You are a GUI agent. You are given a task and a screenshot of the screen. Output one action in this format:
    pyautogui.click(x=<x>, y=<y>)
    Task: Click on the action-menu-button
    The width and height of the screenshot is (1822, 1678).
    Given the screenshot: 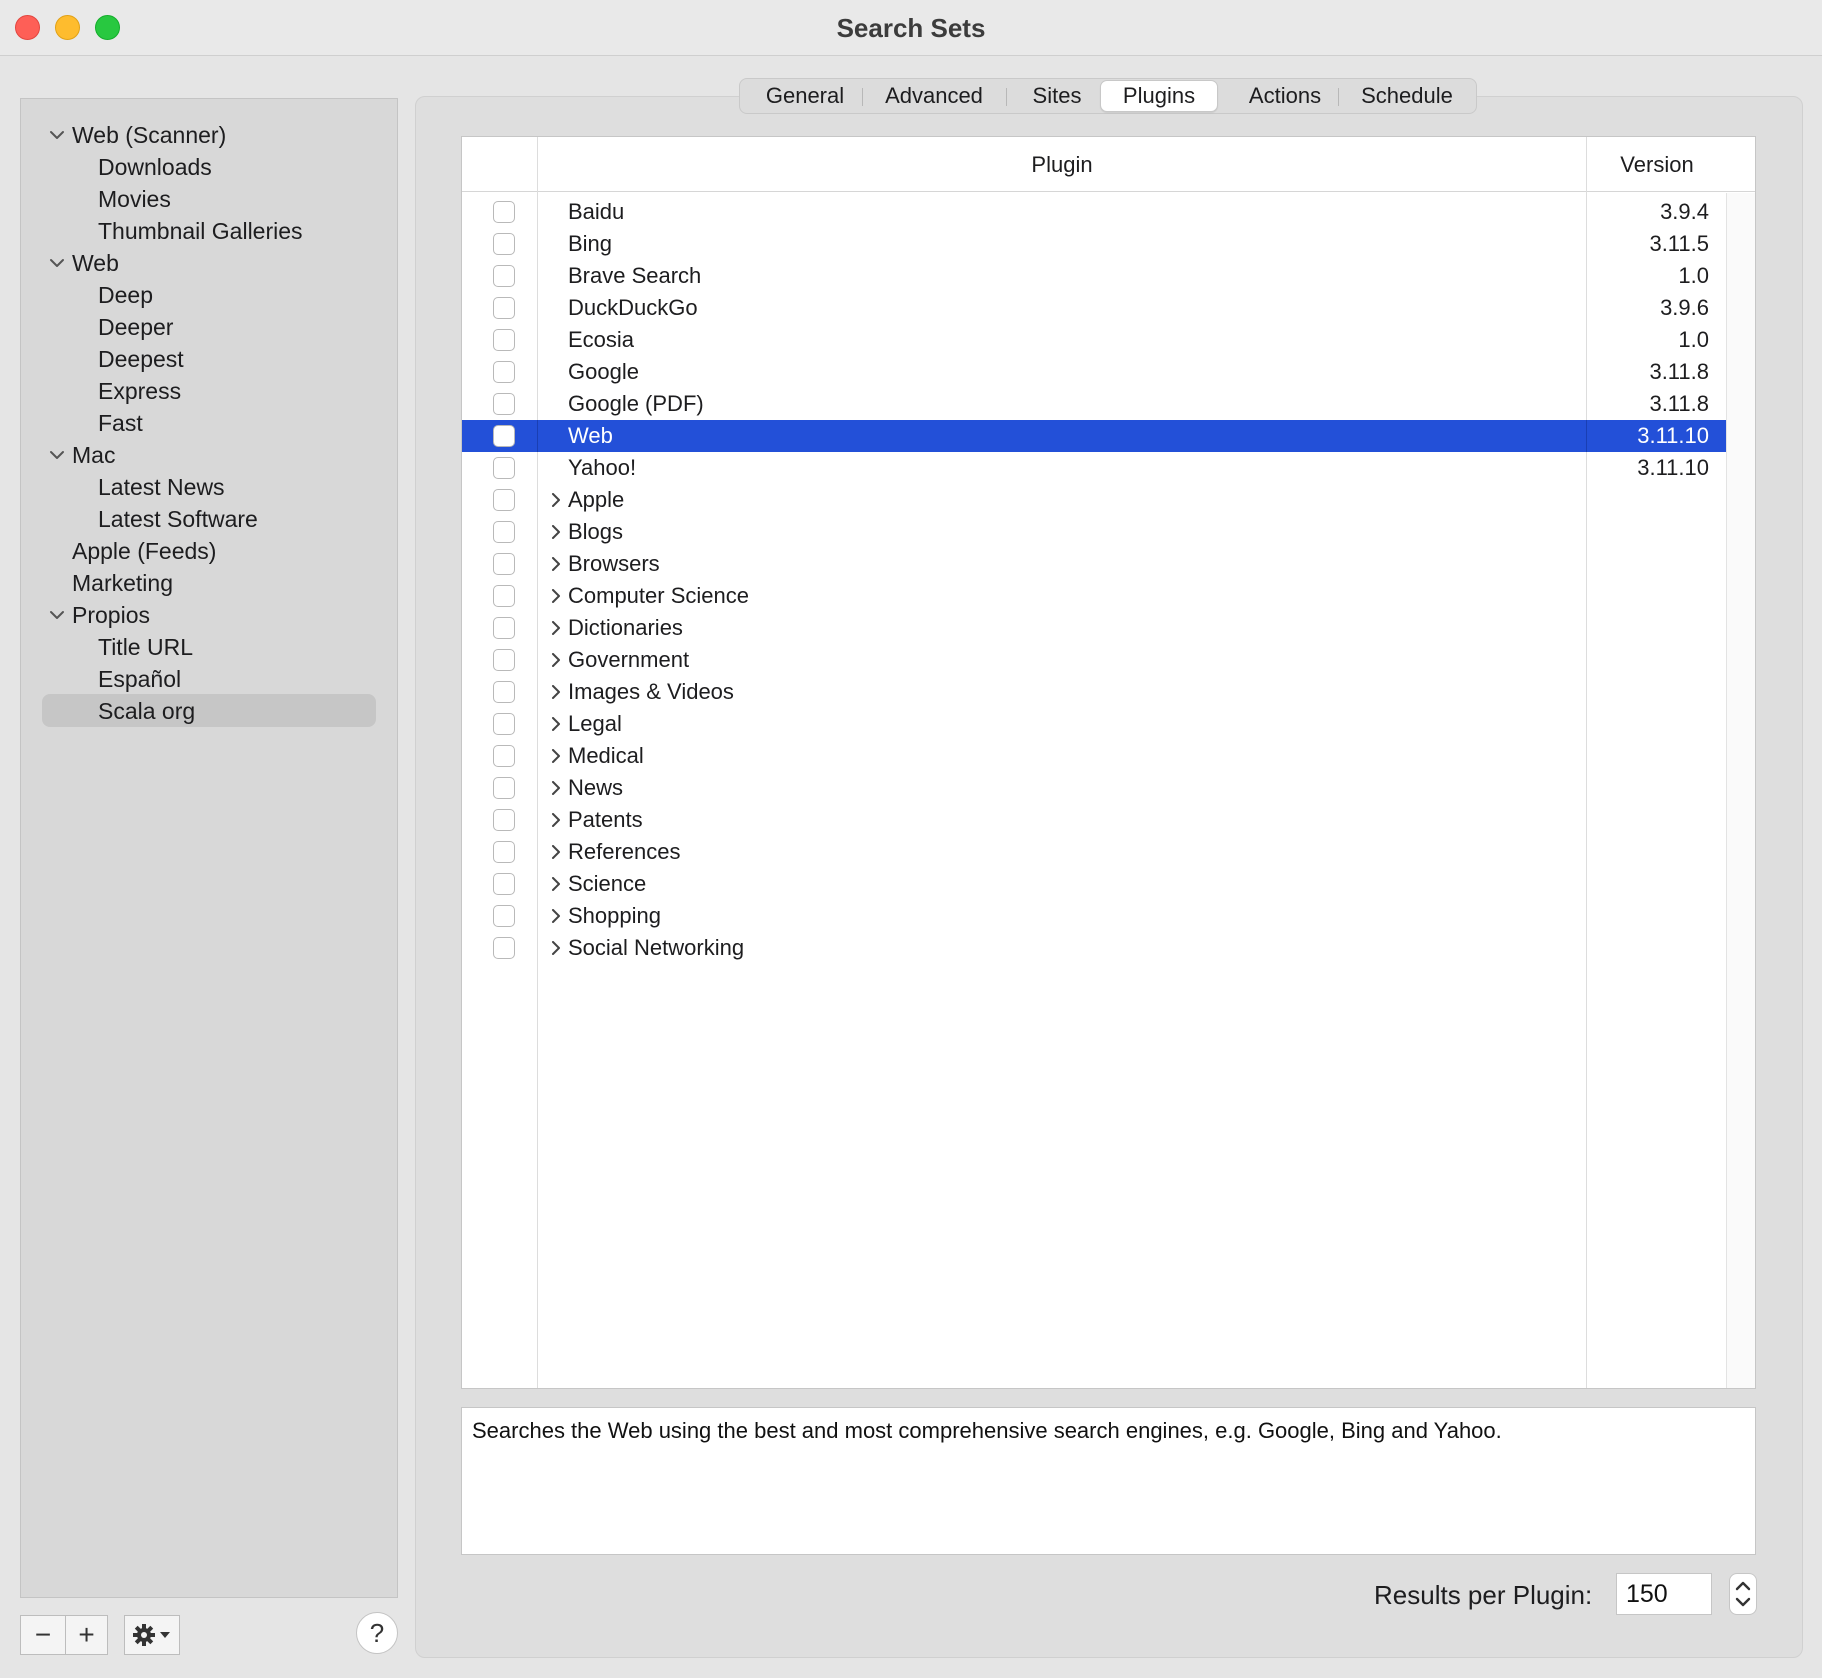 What is the action you would take?
    pyautogui.click(x=152, y=1635)
    